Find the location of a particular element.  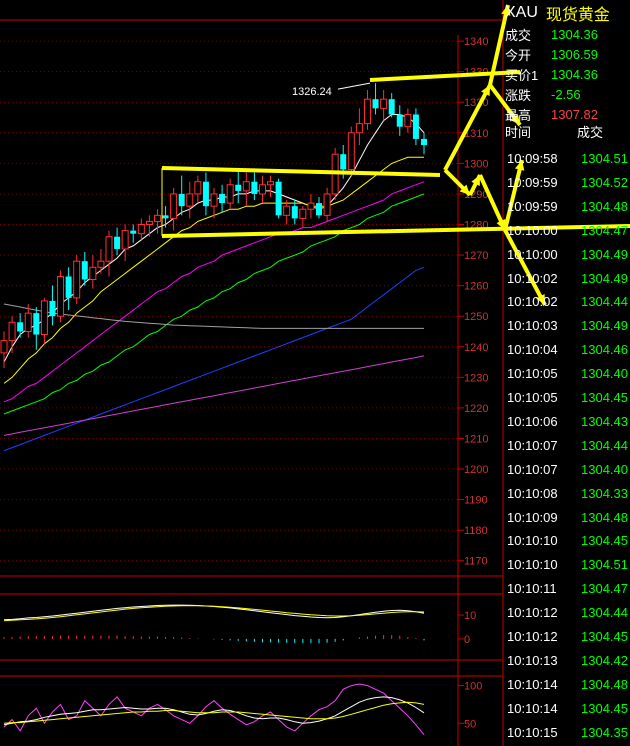

tick-row: 10:10:14 1304.45 is located at coordinates (568, 708).